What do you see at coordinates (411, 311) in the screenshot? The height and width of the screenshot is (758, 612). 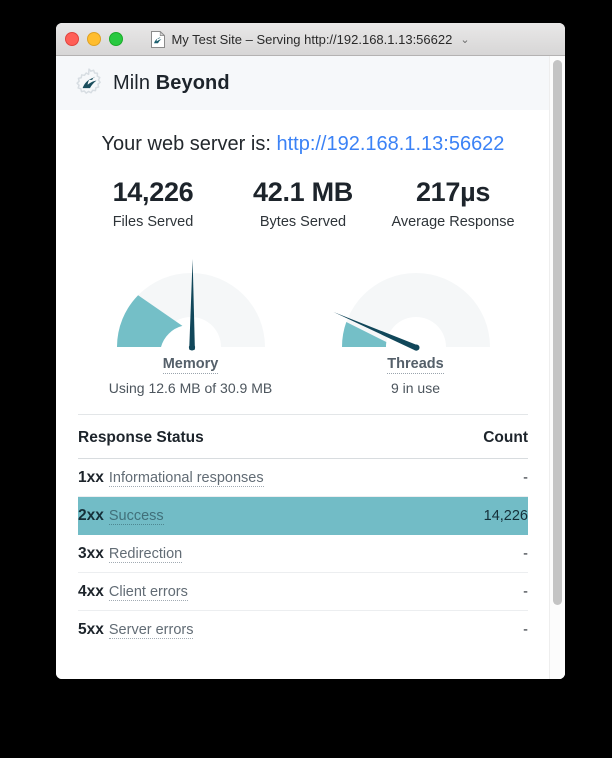 I see `threads-gauge-dial` at bounding box center [411, 311].